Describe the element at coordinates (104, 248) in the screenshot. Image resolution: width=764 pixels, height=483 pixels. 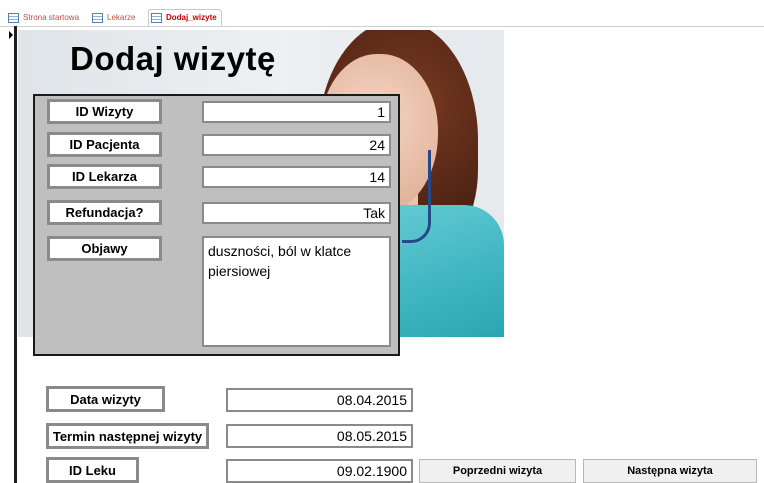
I see `objawy-label: Objawy` at that location.